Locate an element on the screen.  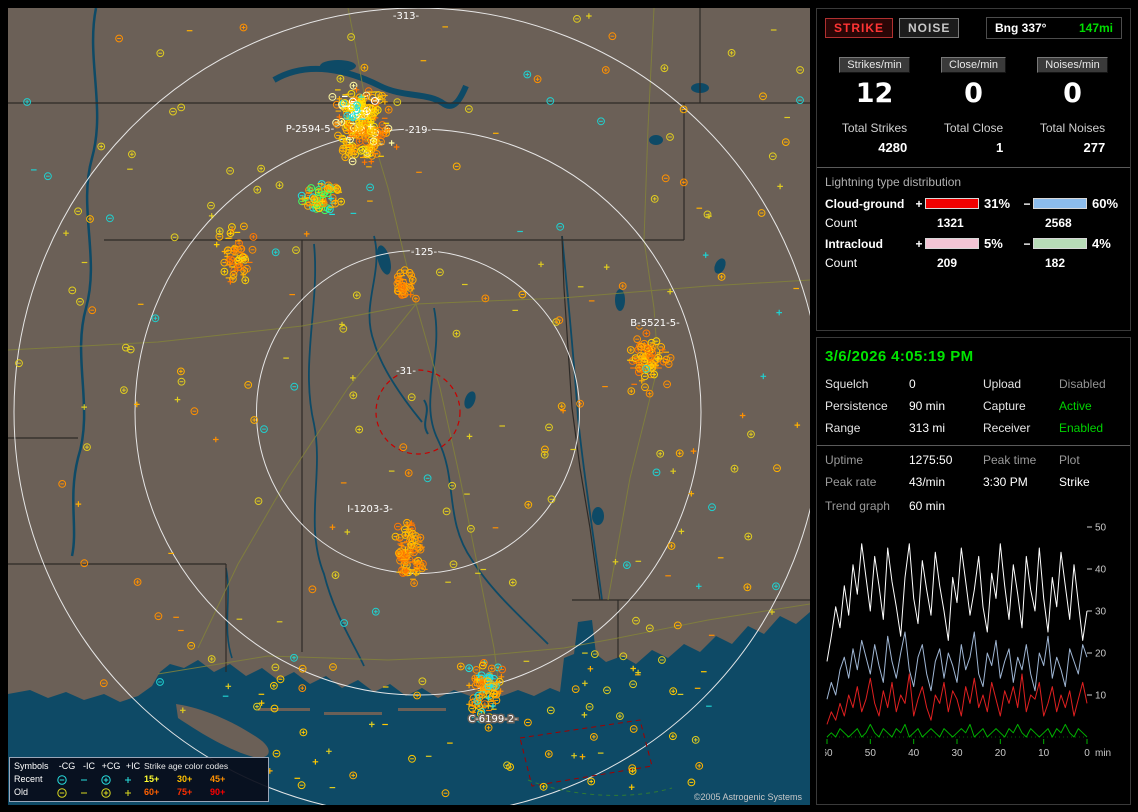
cg-negative-count: 2568 is located at coordinates (1058, 223).